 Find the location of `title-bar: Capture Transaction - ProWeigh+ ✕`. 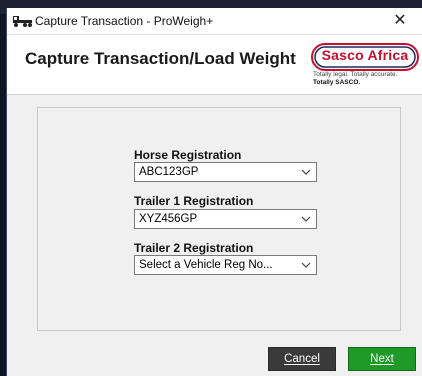

title-bar: Capture Transaction - ProWeigh+ ✕ is located at coordinates (214, 21).